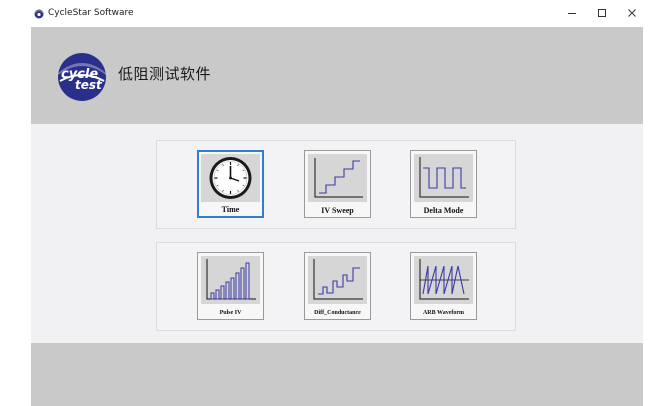 This screenshot has width=662, height=406. Describe the element at coordinates (82, 77) in the screenshot. I see `cycletest-logo: cycle test` at that location.